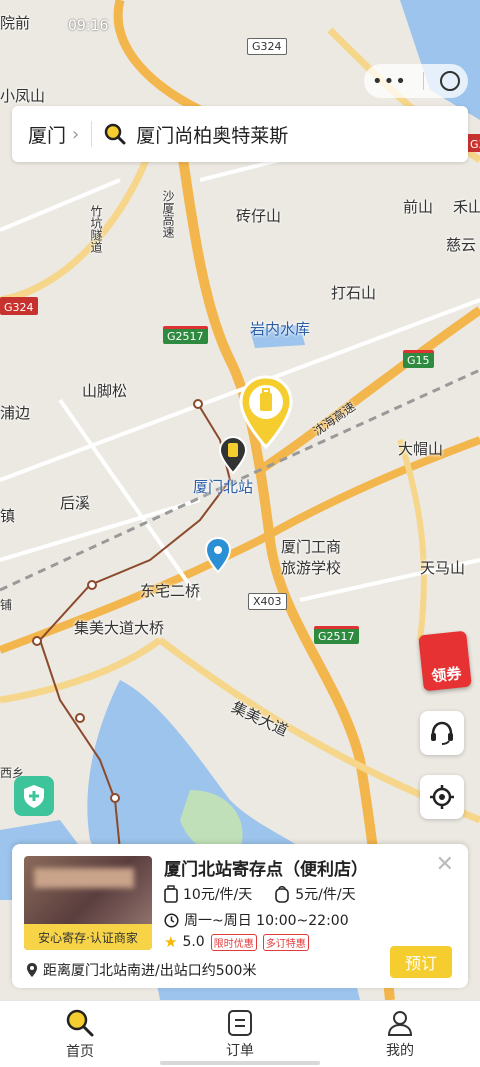 Image resolution: width=480 pixels, height=1067 pixels. What do you see at coordinates (15, 23) in the screenshot?
I see `map-label: 院前` at bounding box center [15, 23].